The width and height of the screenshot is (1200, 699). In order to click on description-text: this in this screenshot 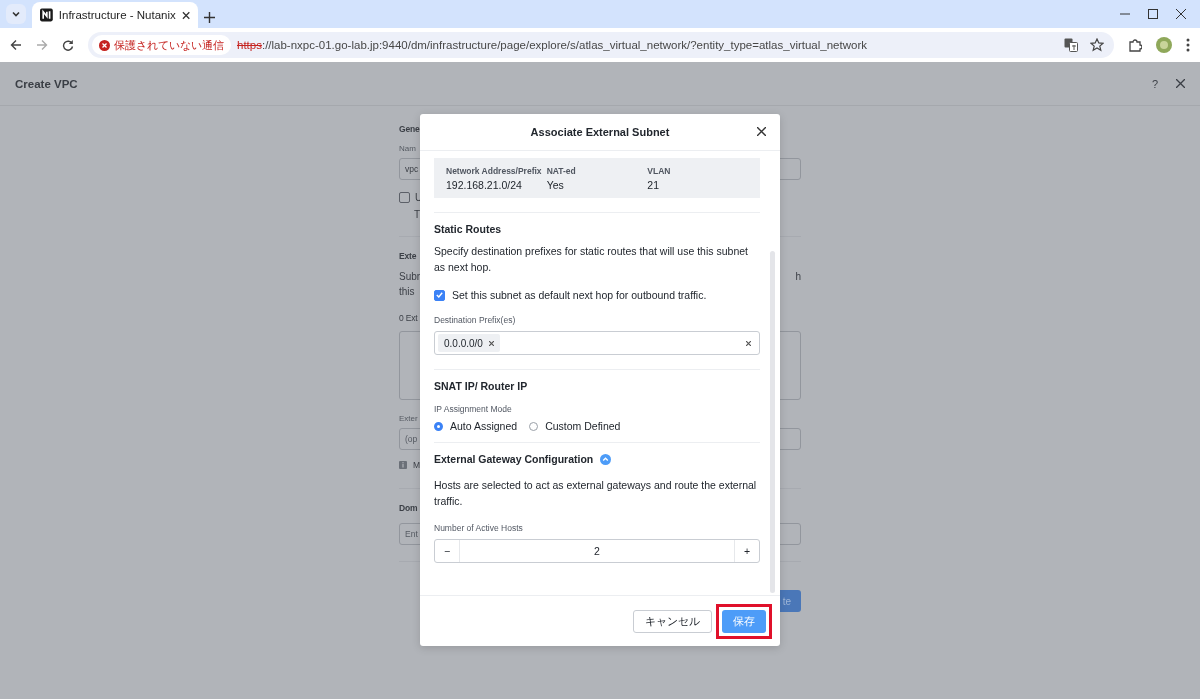, I will do `click(407, 291)`.